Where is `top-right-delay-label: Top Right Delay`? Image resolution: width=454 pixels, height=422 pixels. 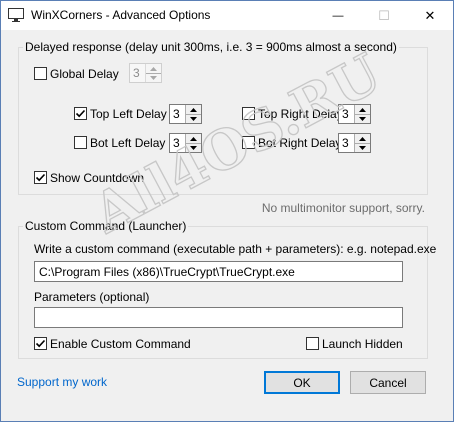
top-right-delay-label: Top Right Delay is located at coordinates (300, 114).